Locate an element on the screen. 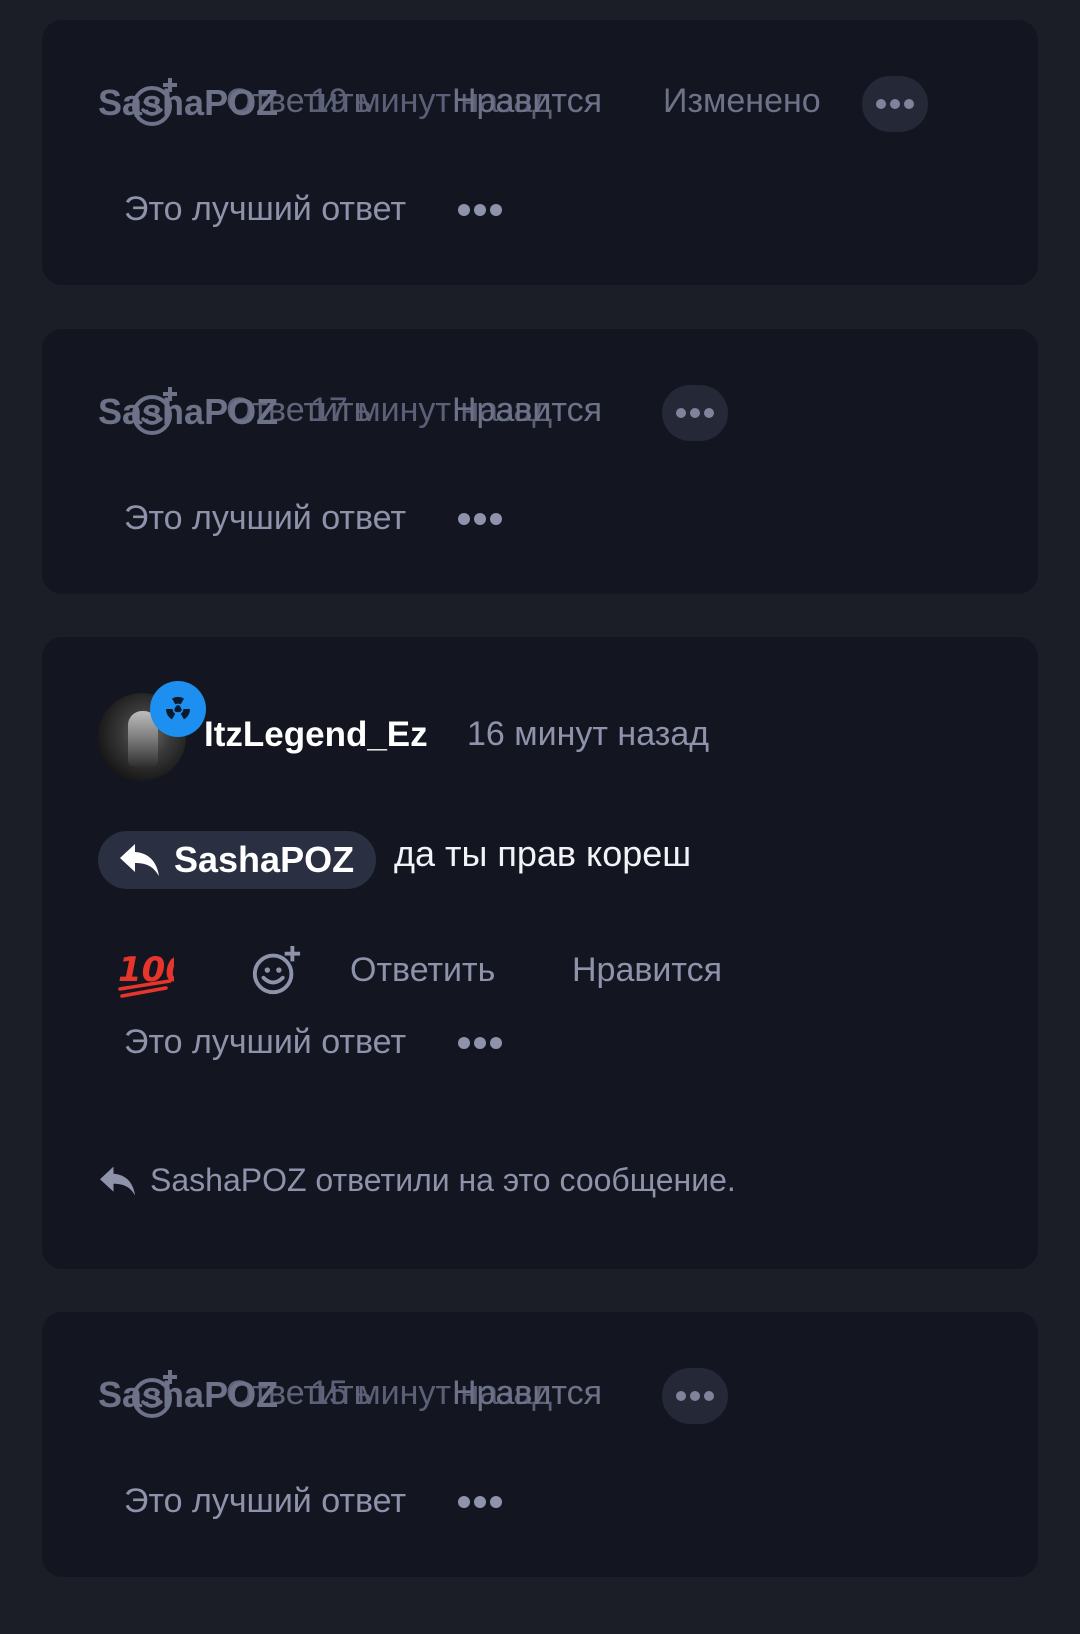 The image size is (1080, 1634). avatar is located at coordinates (152, 733).